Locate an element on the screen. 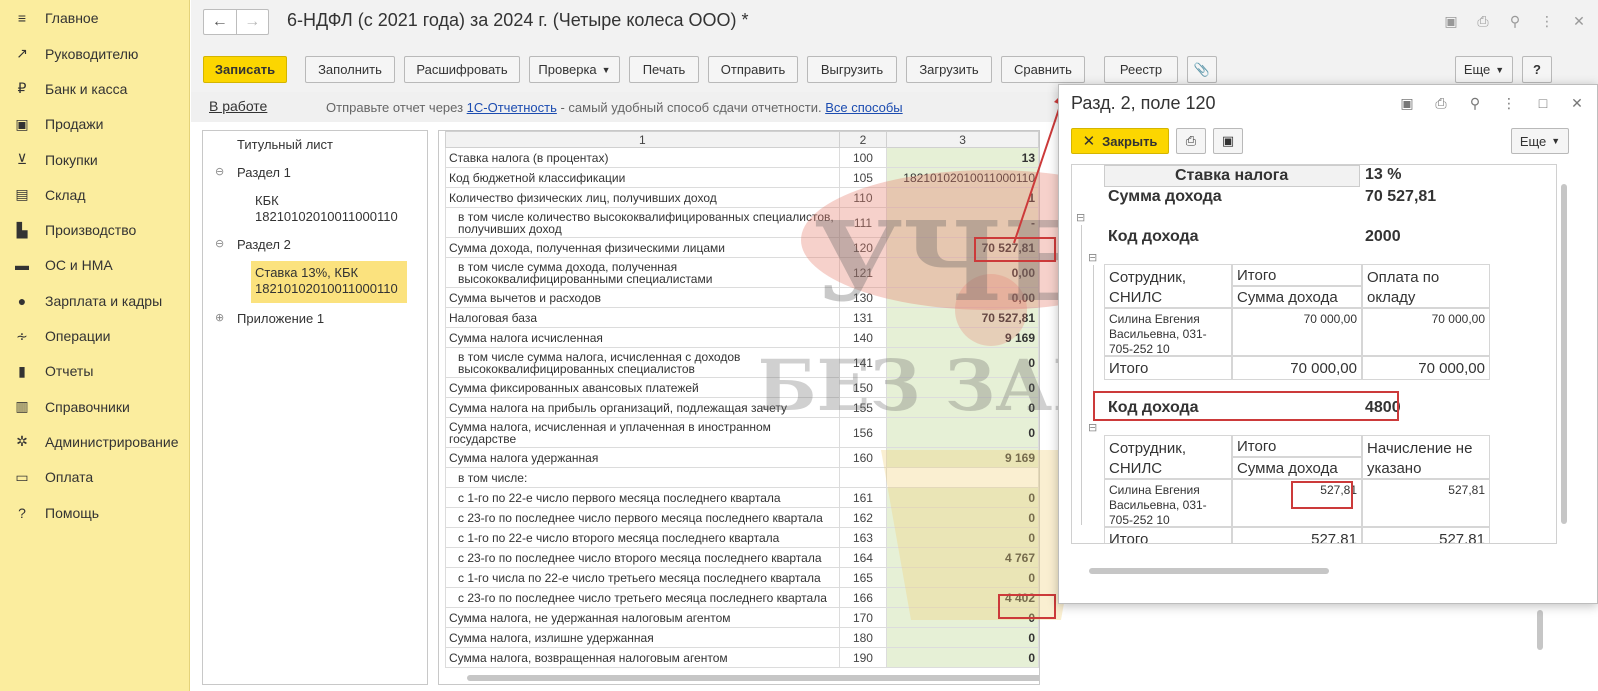  sidebar-item-9: ∻ Операции is located at coordinates (94, 335).